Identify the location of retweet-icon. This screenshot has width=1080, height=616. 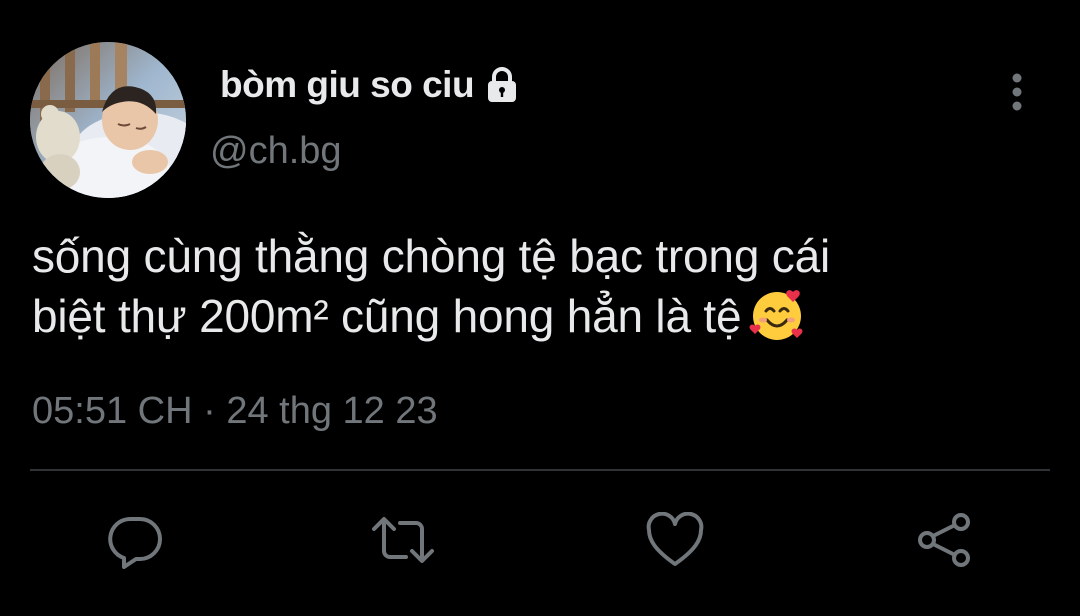
(403, 542).